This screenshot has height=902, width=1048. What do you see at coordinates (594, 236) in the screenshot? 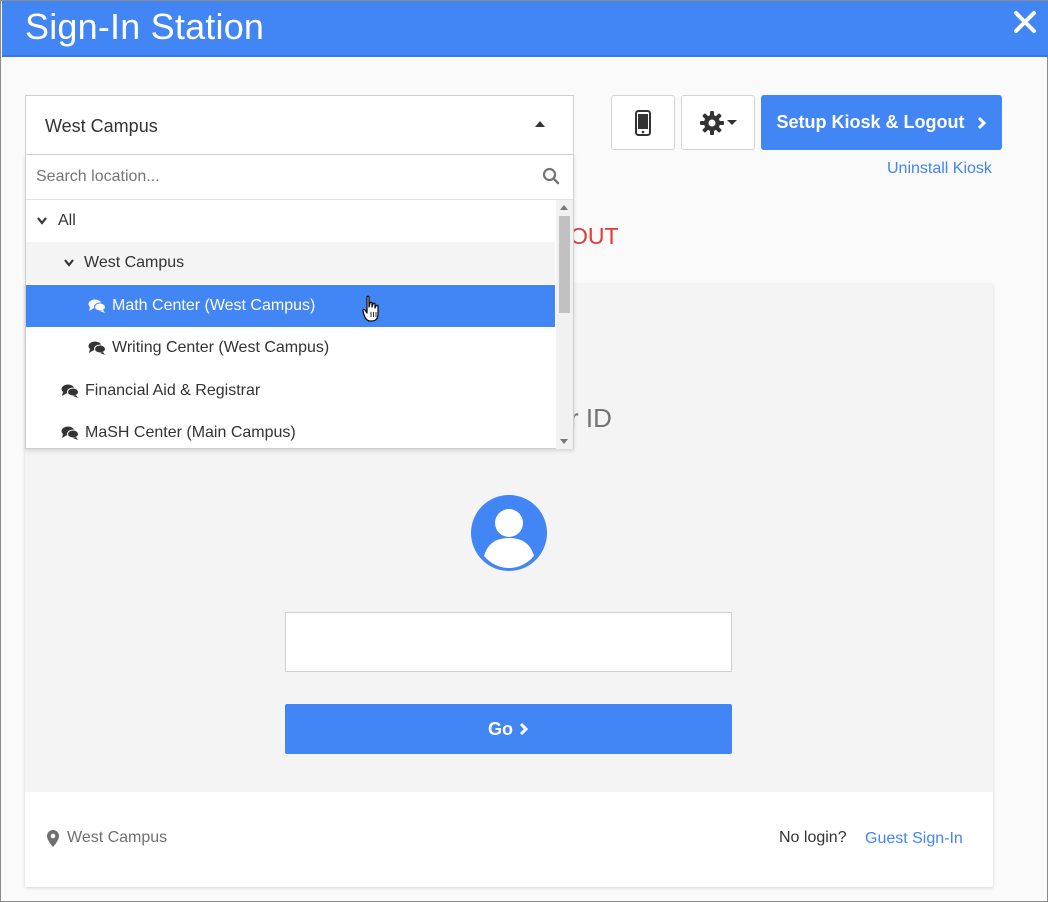
I see `sign-out-heading-fragment: OUT` at bounding box center [594, 236].